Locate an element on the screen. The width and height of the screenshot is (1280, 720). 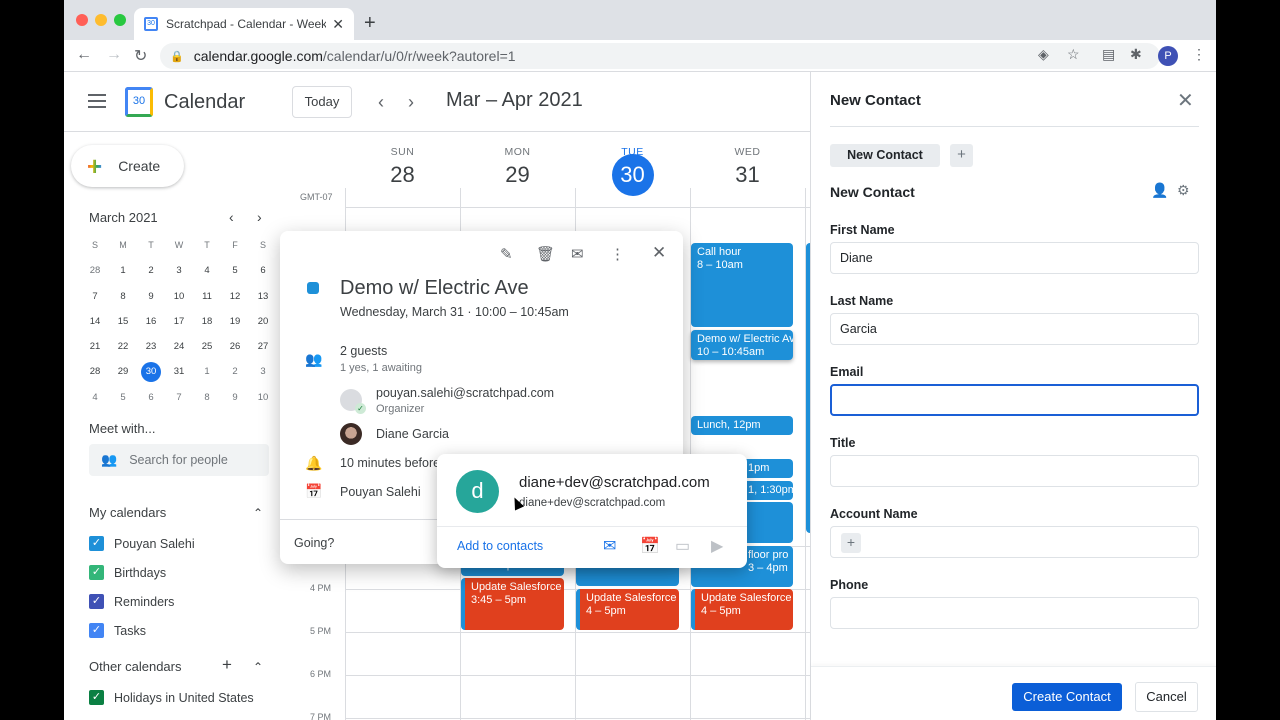
add-account-icon: + is located at coordinates (851, 543).